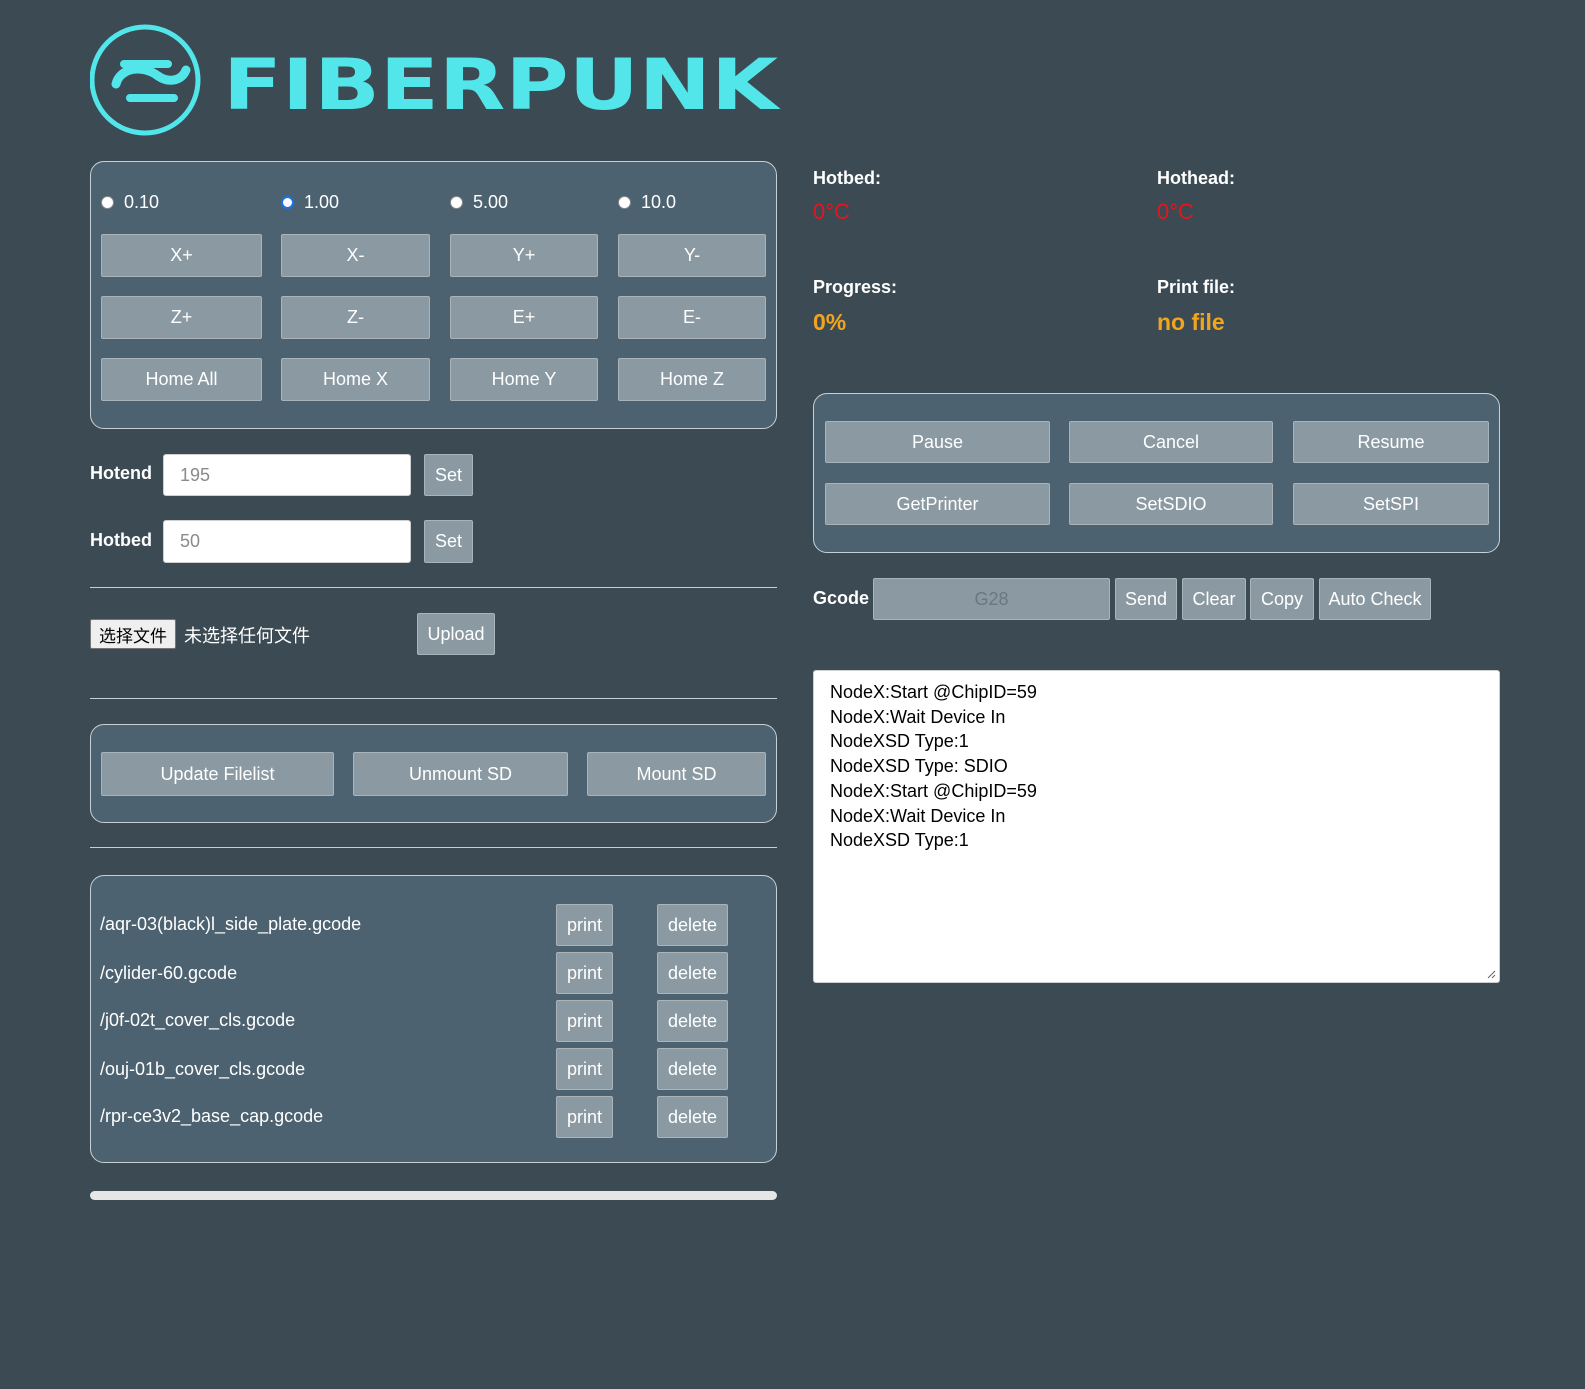 The height and width of the screenshot is (1389, 1585). I want to click on print-file-value: no file, so click(1191, 322).